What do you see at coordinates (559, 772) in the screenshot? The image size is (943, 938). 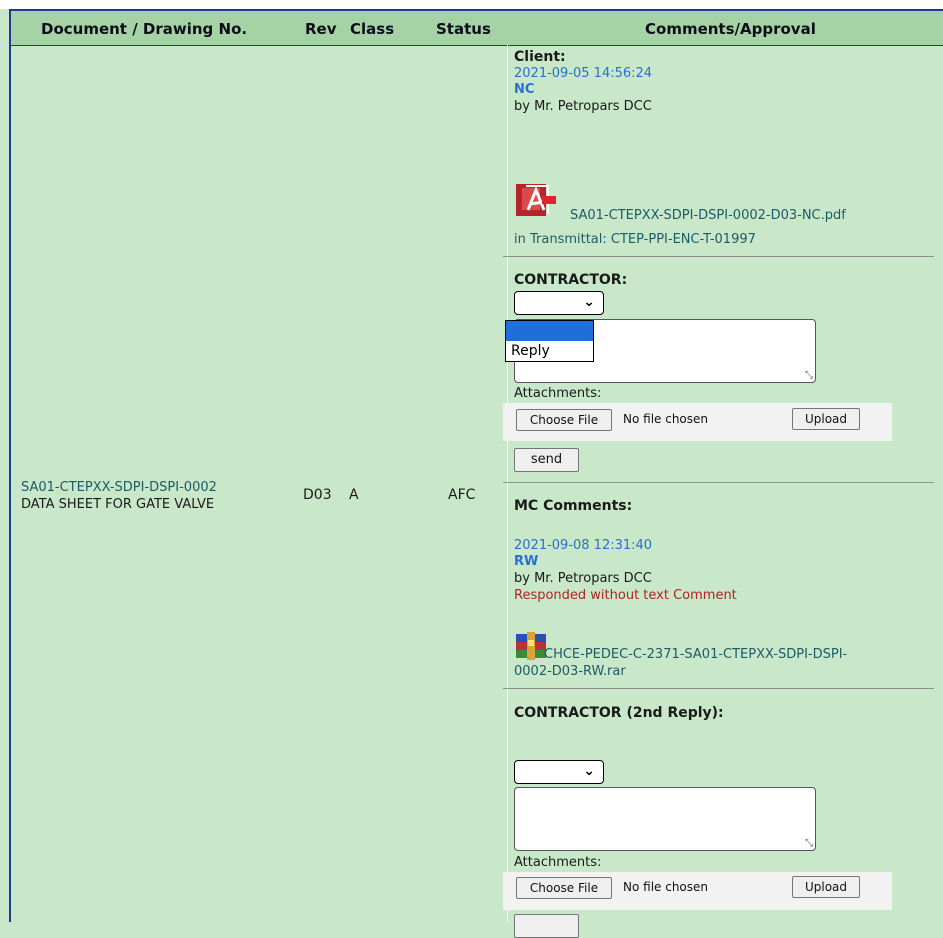 I see `contractor2-reply-select: ⌄` at bounding box center [559, 772].